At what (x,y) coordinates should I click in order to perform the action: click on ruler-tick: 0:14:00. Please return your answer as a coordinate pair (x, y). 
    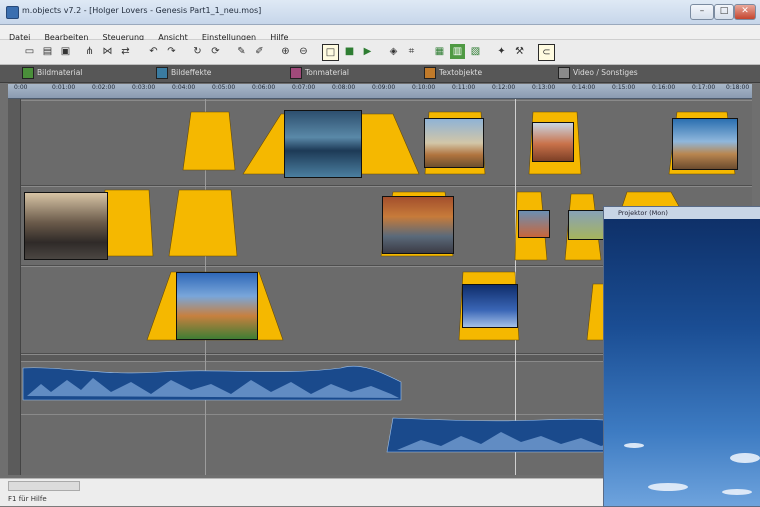
    Looking at the image, I should click on (584, 87).